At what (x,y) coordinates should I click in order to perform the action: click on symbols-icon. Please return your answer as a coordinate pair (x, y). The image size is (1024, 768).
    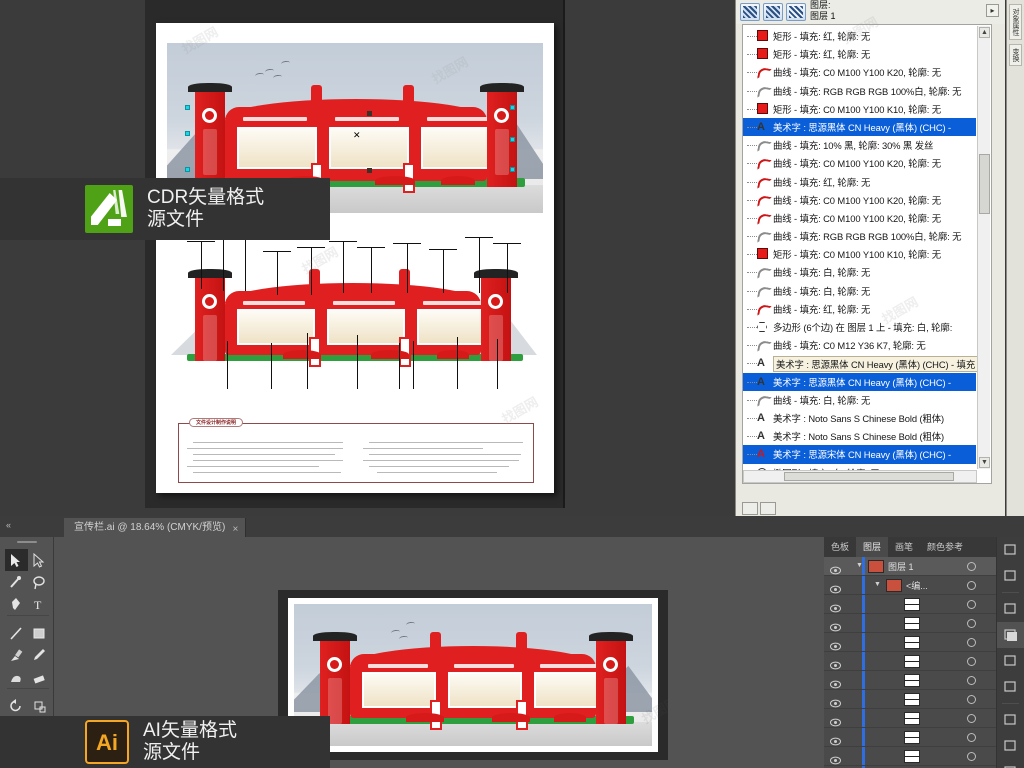
    Looking at the image, I should click on (1010, 661).